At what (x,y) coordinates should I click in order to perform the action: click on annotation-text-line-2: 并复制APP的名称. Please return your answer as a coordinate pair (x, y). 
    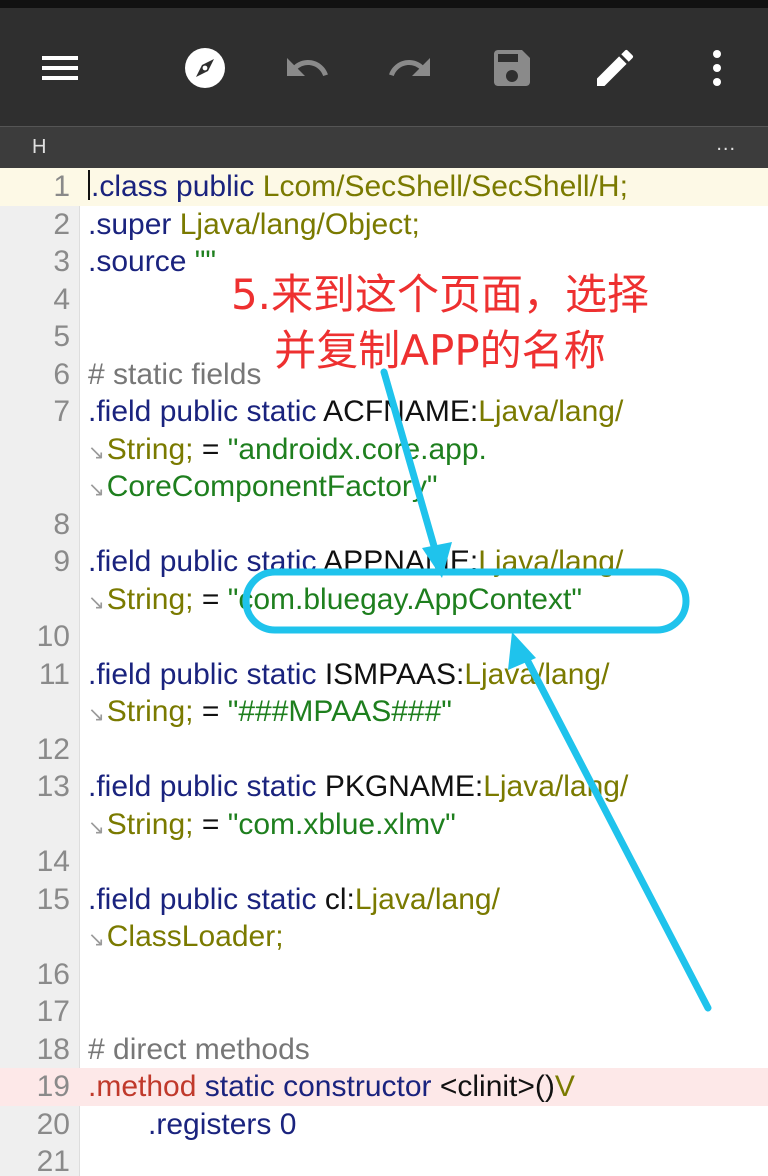
    Looking at the image, I should click on (440, 350).